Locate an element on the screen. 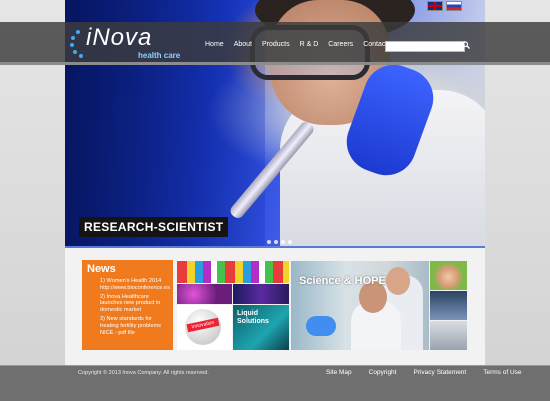  cells-image is located at coordinates (204, 294).